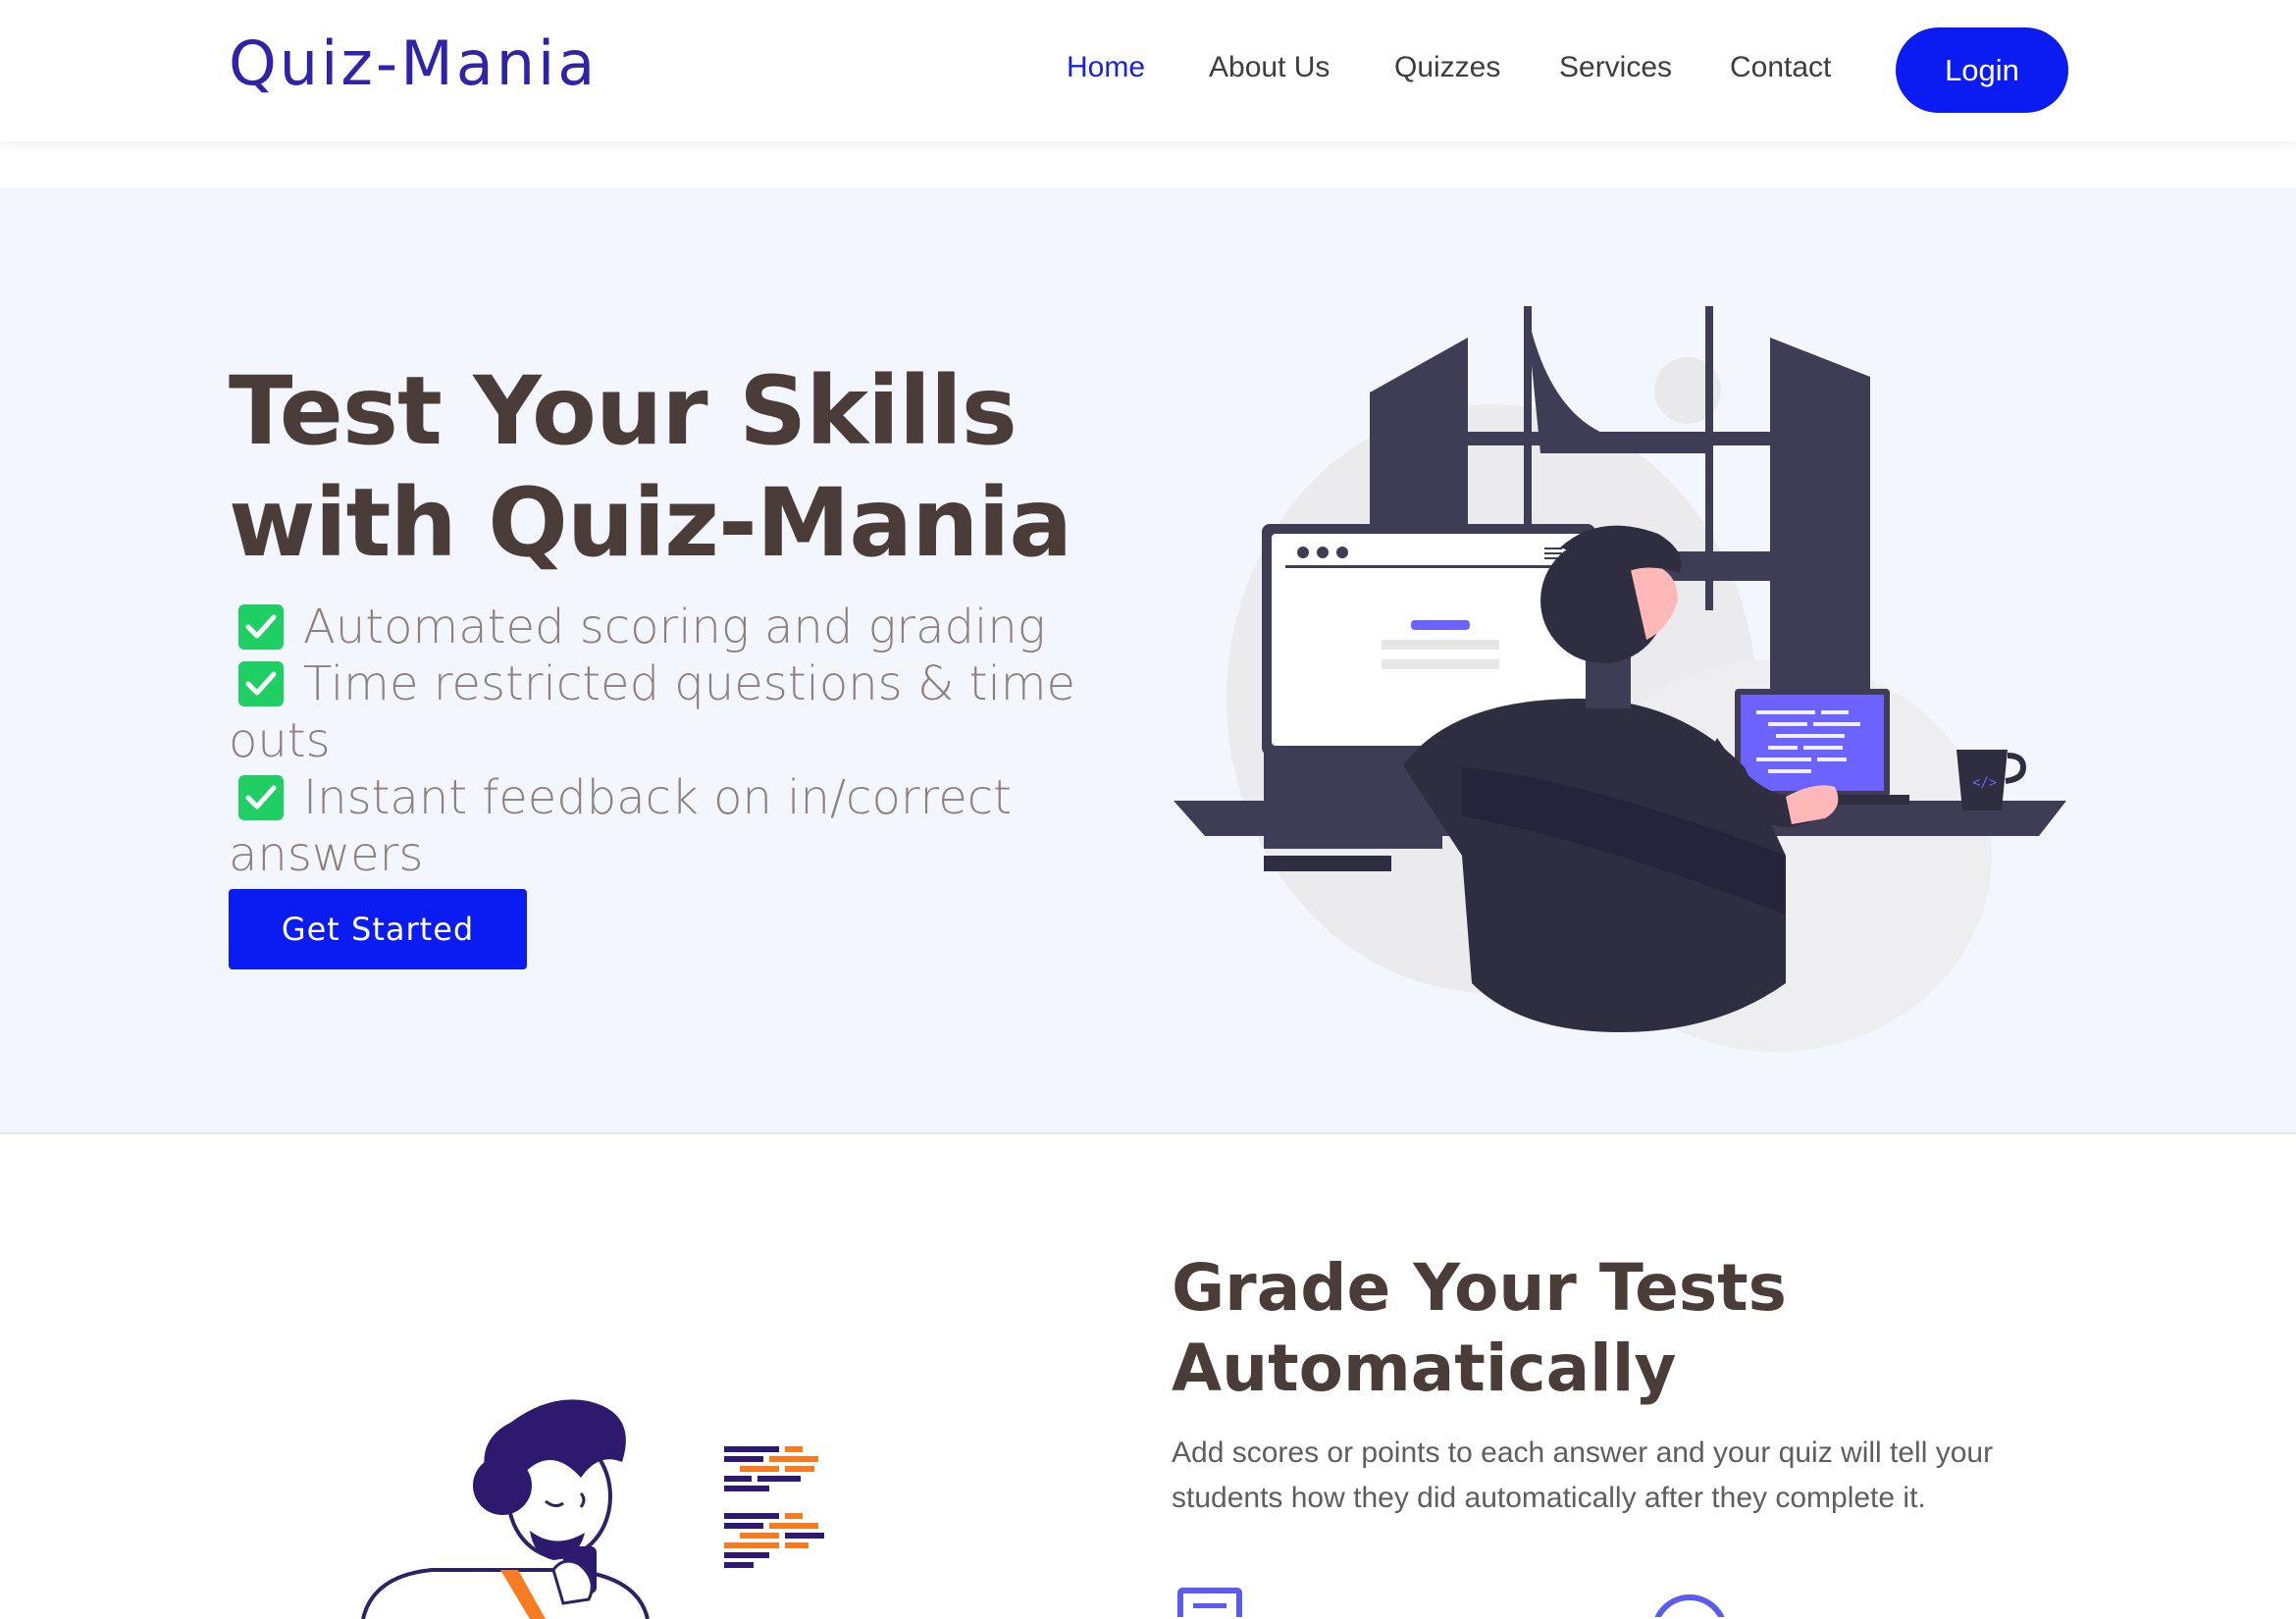 This screenshot has width=2296, height=1619. What do you see at coordinates (1479, 1328) in the screenshot?
I see `section-title: Grade Your Tests Automatically` at bounding box center [1479, 1328].